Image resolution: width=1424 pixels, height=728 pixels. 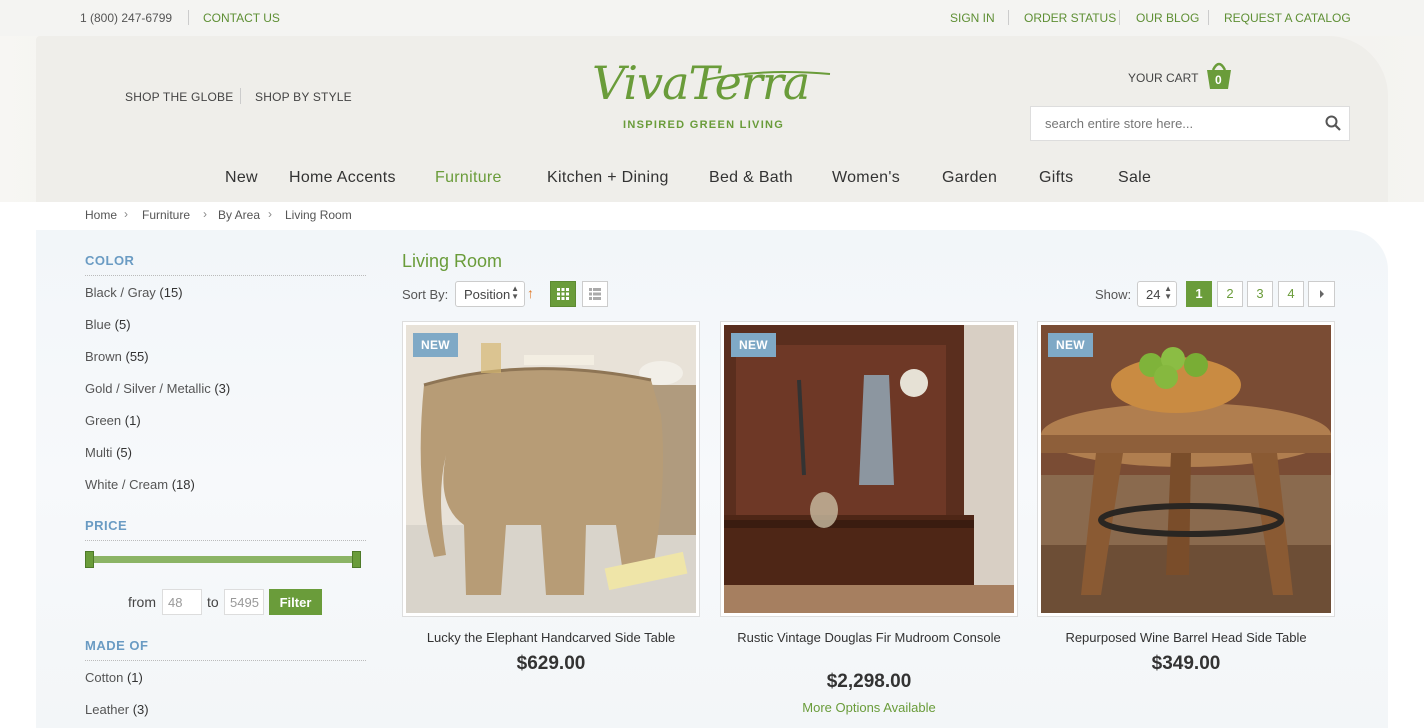 I want to click on filter-count: (18), so click(x=183, y=484).